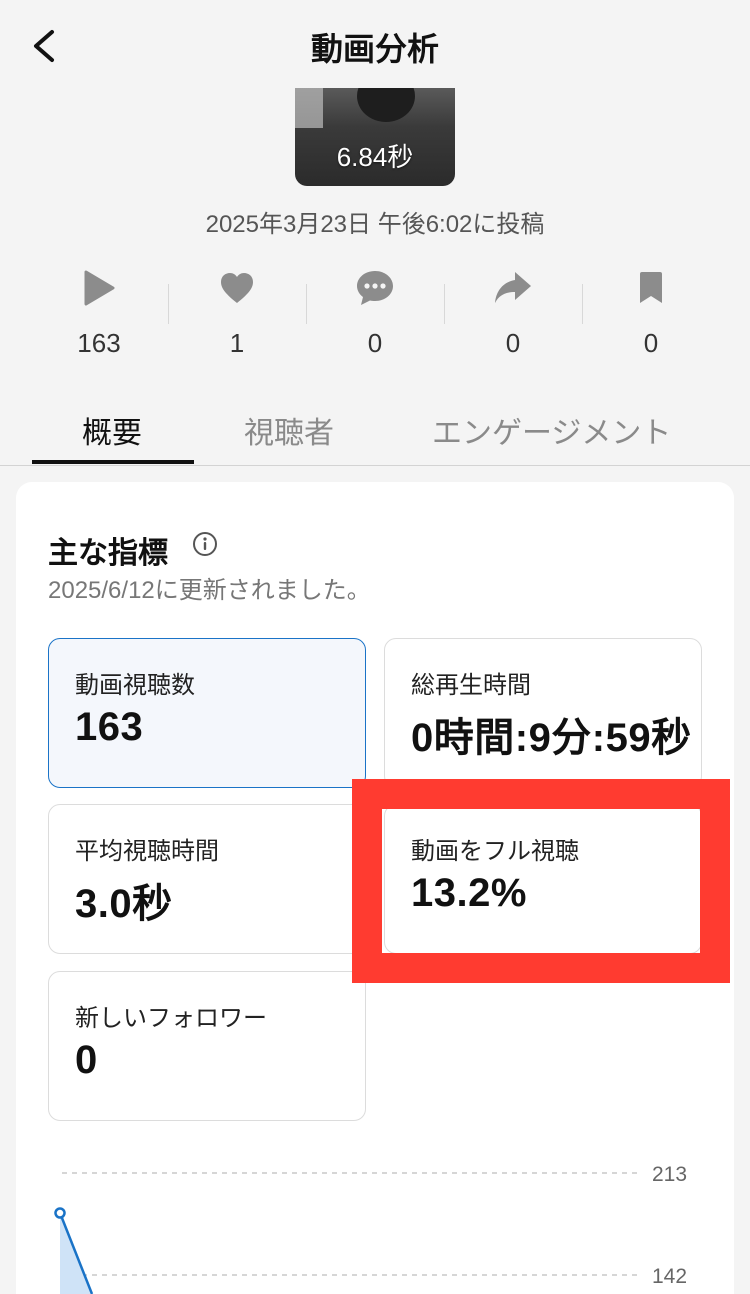 This screenshot has height=1294, width=750. I want to click on stat-likes: 1, so click(237, 318).